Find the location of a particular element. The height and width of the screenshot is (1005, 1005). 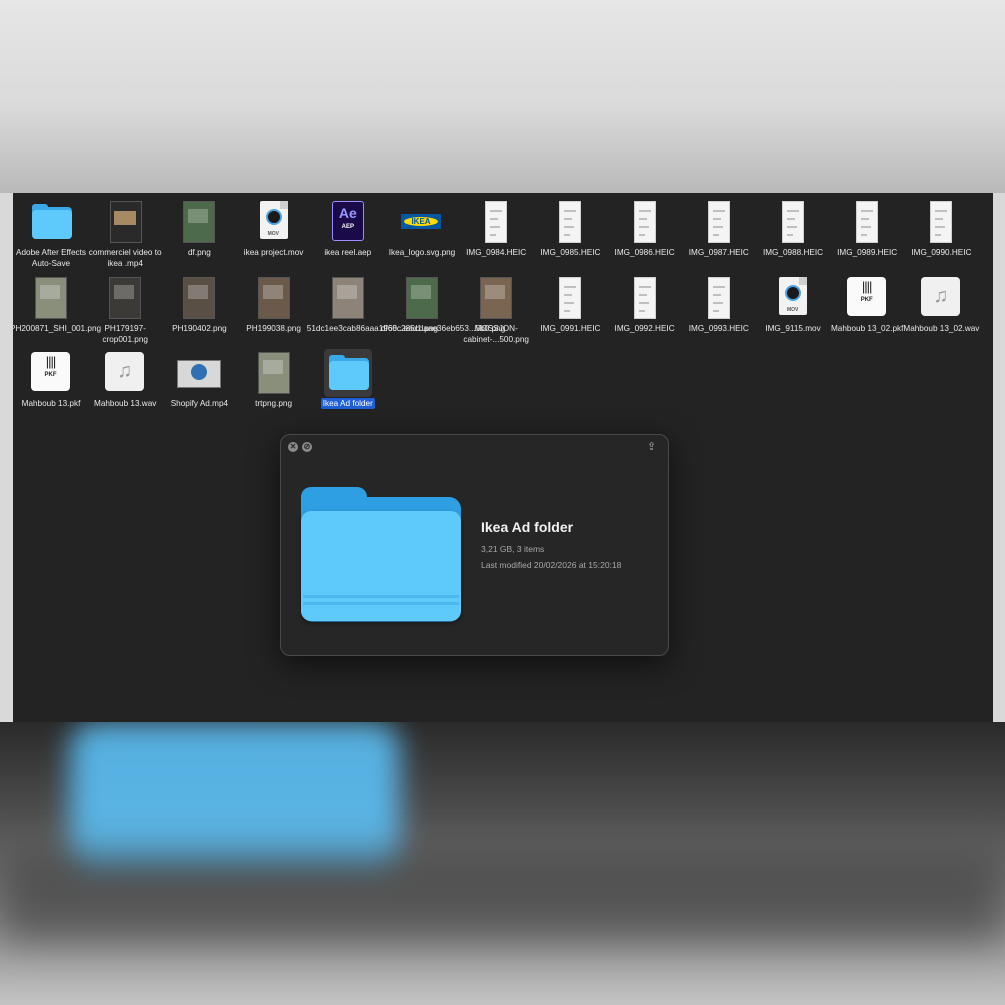

file-name-label: Mahboub 13.wav is located at coordinates (125, 404).